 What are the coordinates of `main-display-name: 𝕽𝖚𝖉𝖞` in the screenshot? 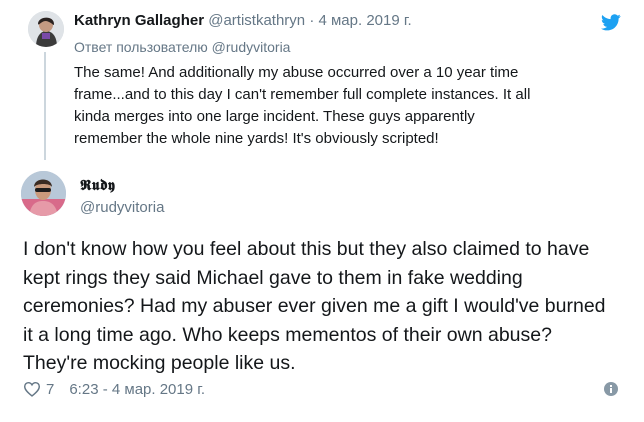 It's located at (97, 185).